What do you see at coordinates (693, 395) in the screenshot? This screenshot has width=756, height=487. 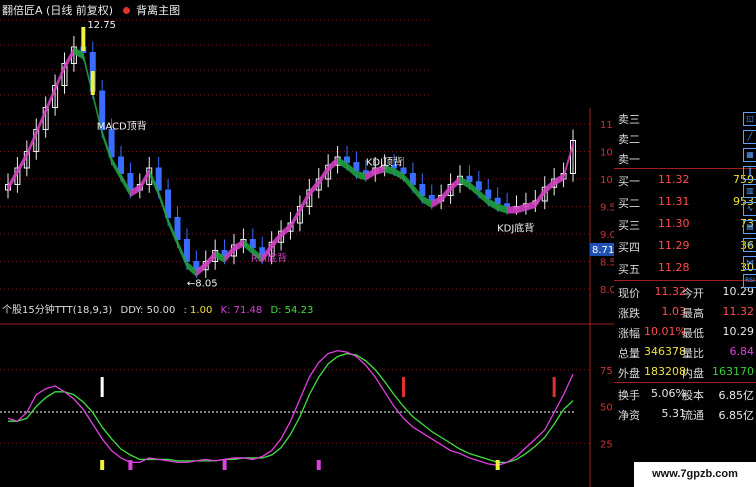 I see `stat-label: 股本` at bounding box center [693, 395].